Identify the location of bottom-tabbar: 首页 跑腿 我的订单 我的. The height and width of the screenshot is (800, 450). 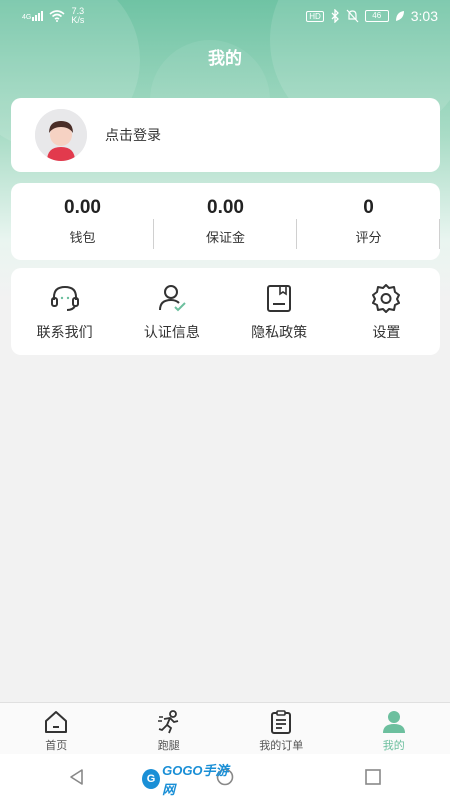
(225, 728).